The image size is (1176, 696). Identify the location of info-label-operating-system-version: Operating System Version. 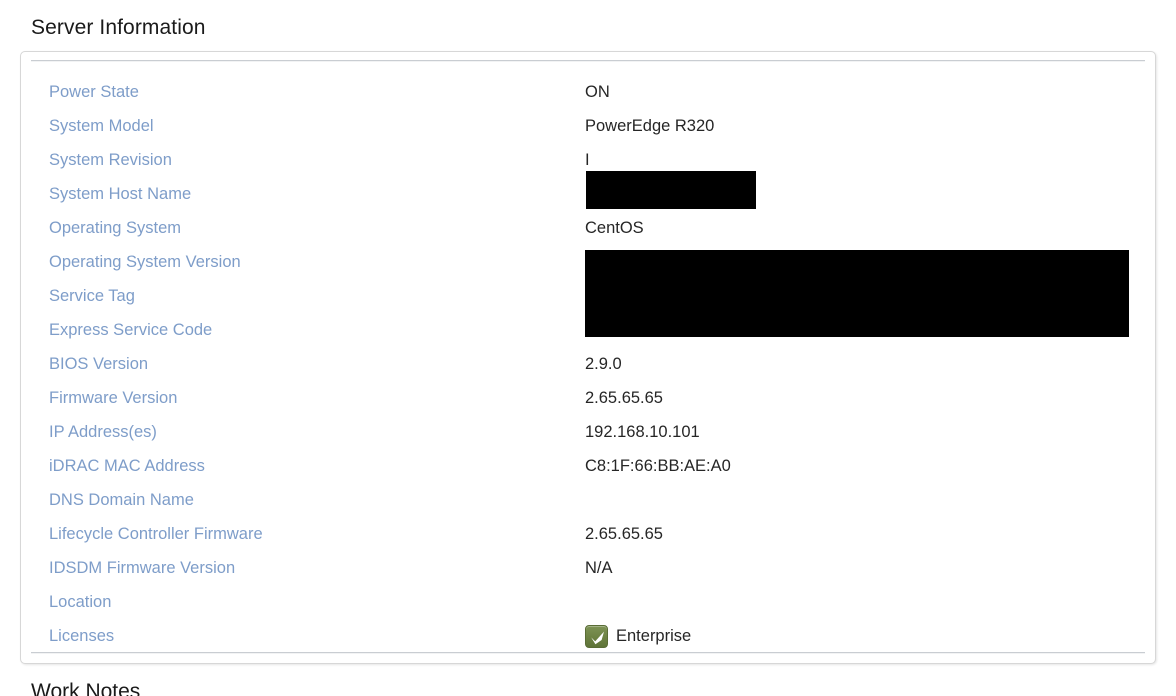
(145, 262).